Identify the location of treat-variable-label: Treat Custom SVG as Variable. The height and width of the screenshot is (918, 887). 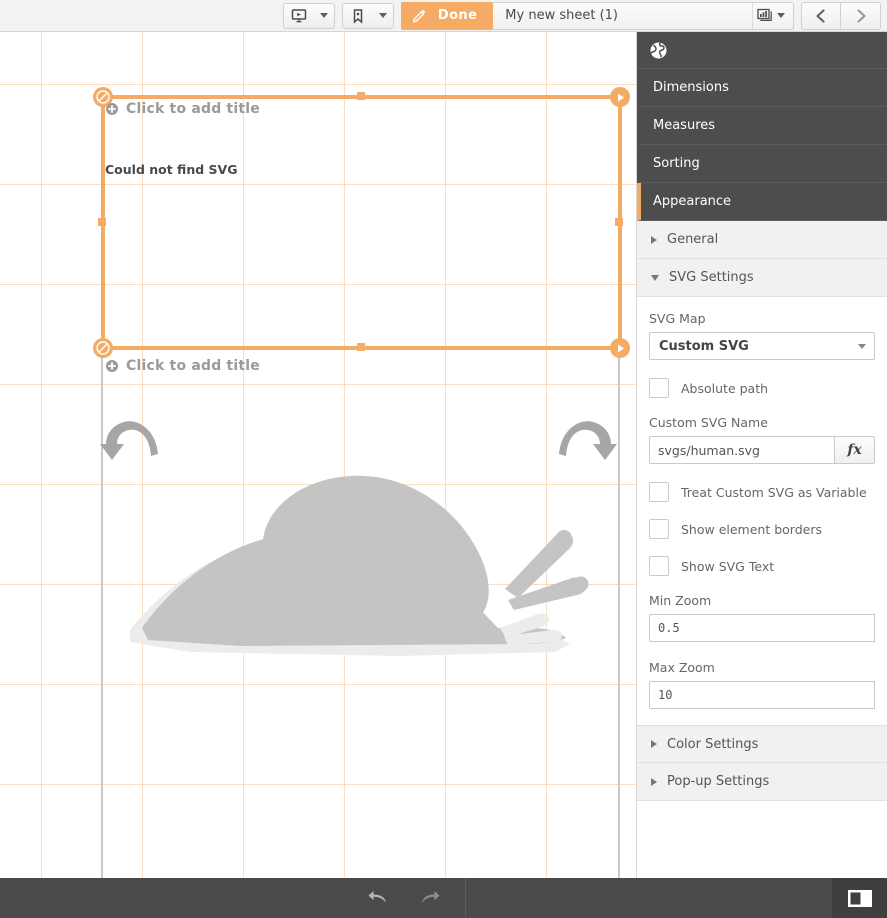
(774, 492).